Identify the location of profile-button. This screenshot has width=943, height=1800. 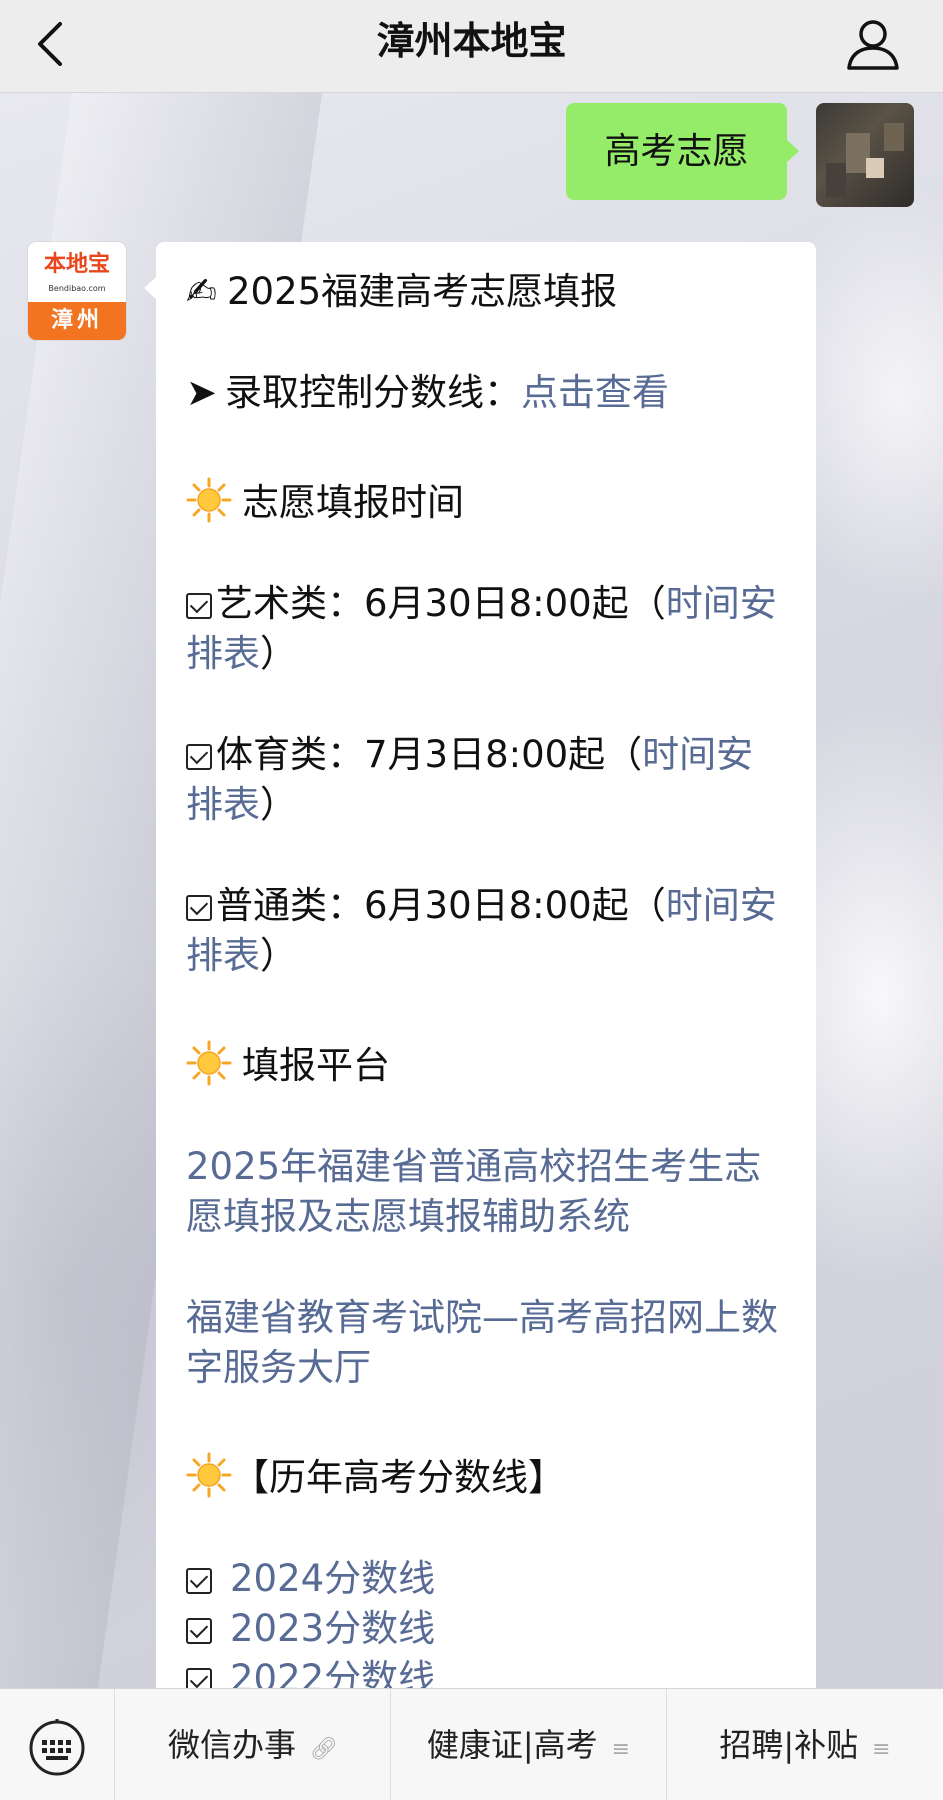
(873, 44).